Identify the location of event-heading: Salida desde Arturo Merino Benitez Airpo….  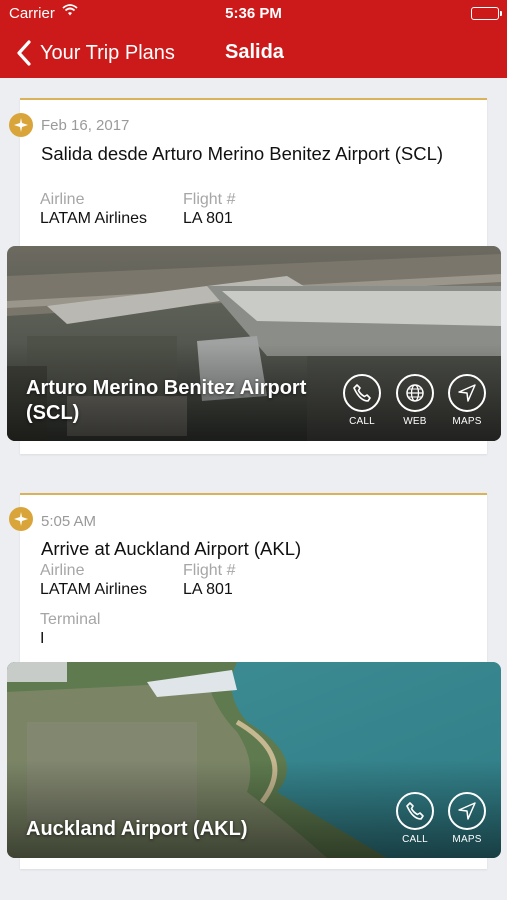
(242, 153).